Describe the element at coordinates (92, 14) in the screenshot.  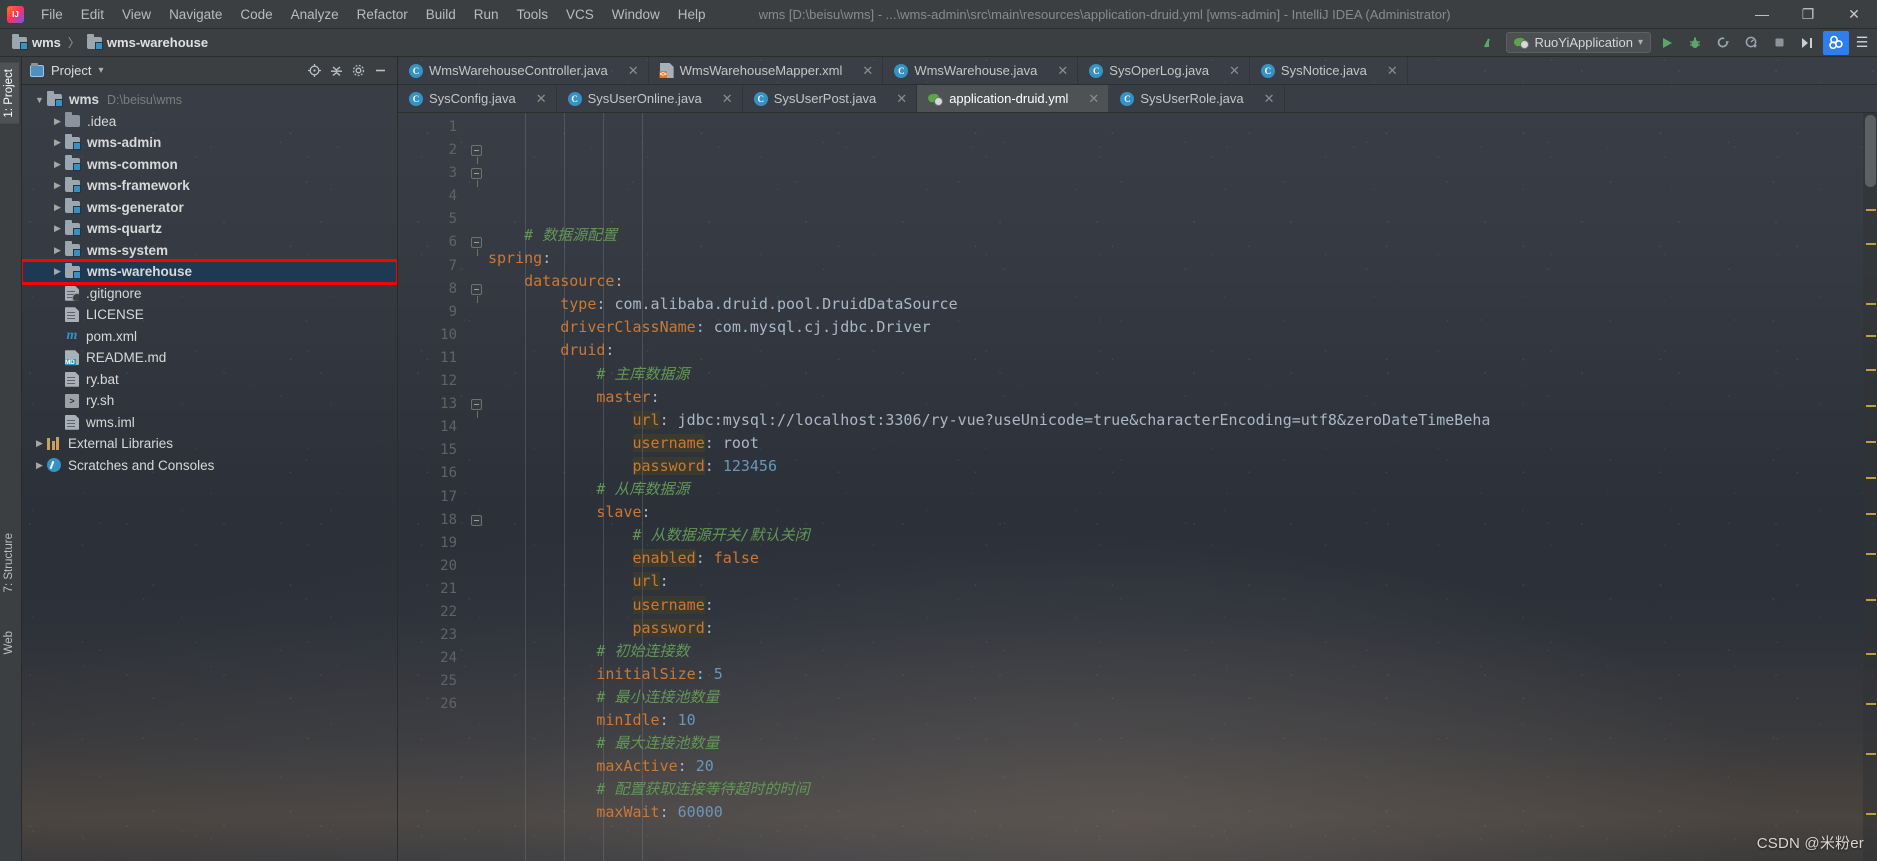
I see `menu-item-edit: Edit` at that location.